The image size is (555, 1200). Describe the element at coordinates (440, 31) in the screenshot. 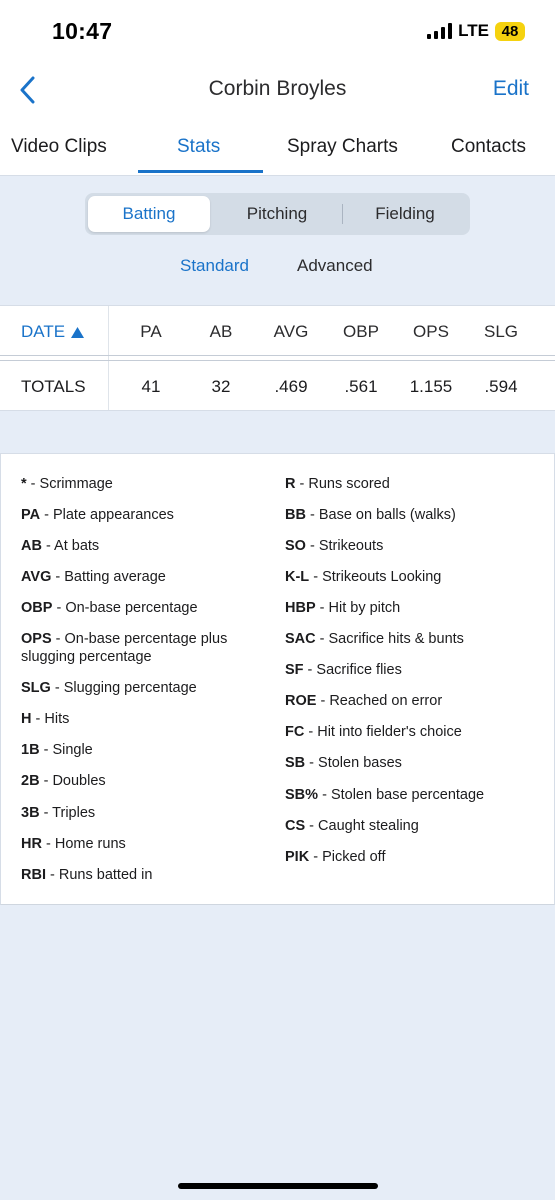

I see `cellular-signal-icon` at that location.